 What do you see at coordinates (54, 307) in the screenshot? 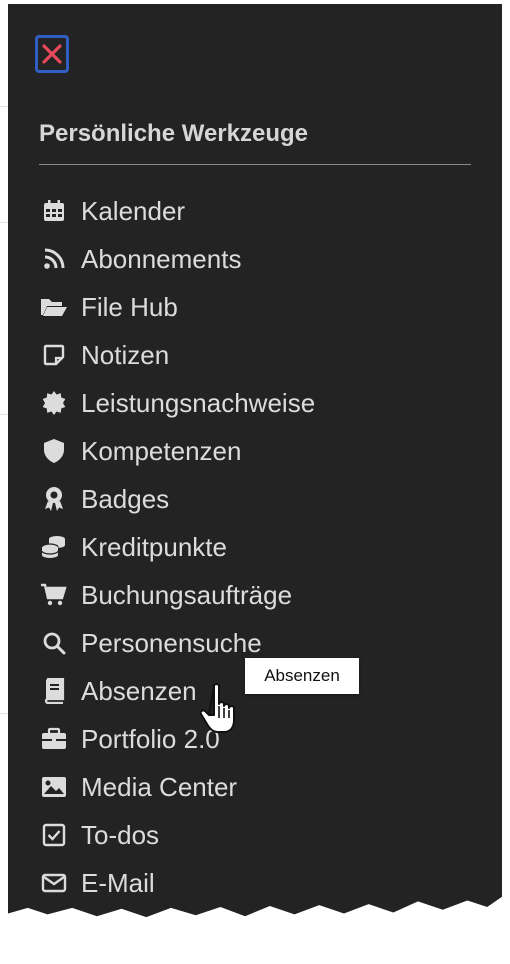
I see `folder-open-icon` at bounding box center [54, 307].